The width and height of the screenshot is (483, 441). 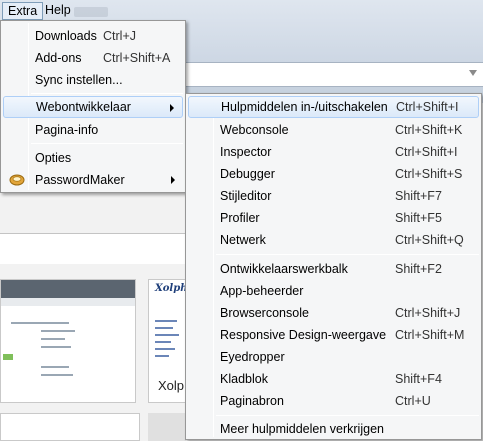 What do you see at coordinates (333, 240) in the screenshot?
I see `menu-item-netwerk: Netwerk Ctrl+Shift+Q` at bounding box center [333, 240].